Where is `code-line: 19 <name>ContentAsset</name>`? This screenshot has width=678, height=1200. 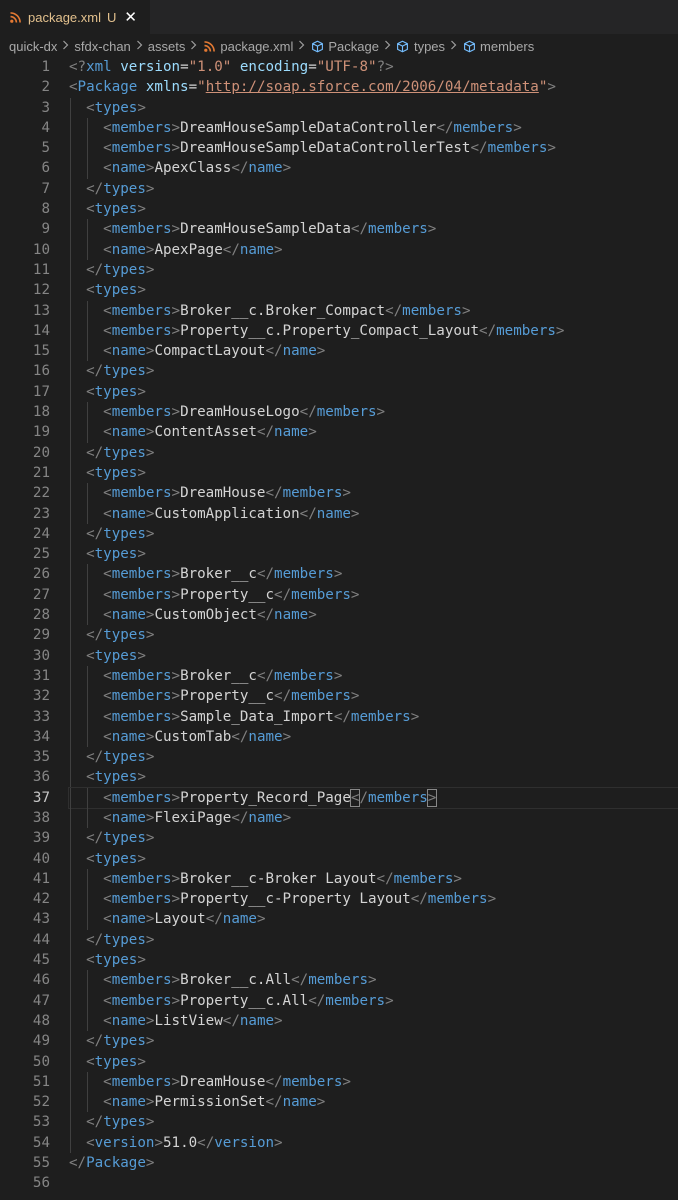
code-line: 19 <name>ContentAsset</name> is located at coordinates (339, 432).